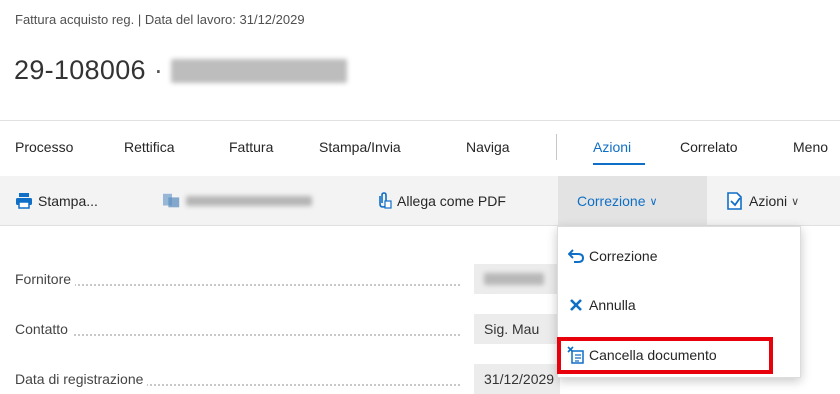  What do you see at coordinates (519, 379) in the screenshot?
I see `posting-date-value: 31/12/2029` at bounding box center [519, 379].